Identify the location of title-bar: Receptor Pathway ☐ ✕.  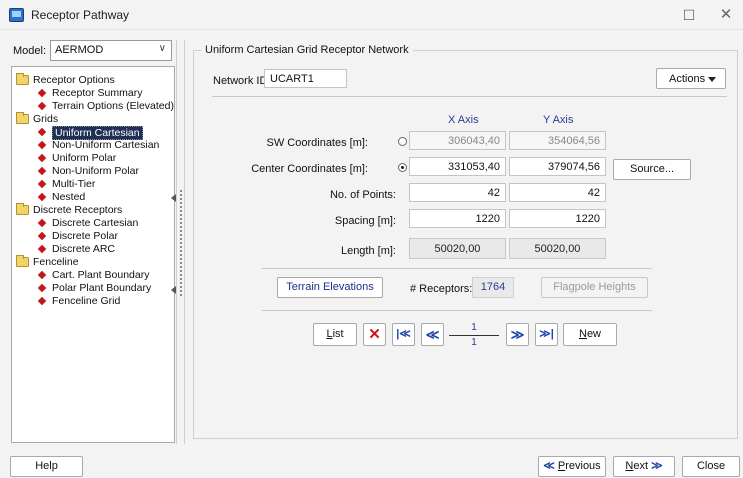
(371, 15).